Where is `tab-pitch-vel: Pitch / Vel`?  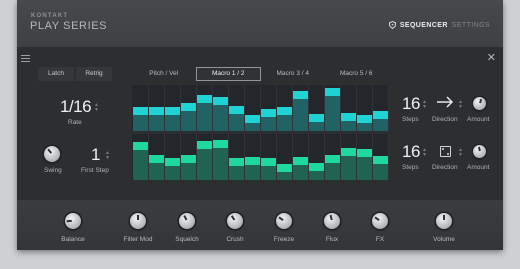
tab-pitch-vel: Pitch / Vel is located at coordinates (164, 74).